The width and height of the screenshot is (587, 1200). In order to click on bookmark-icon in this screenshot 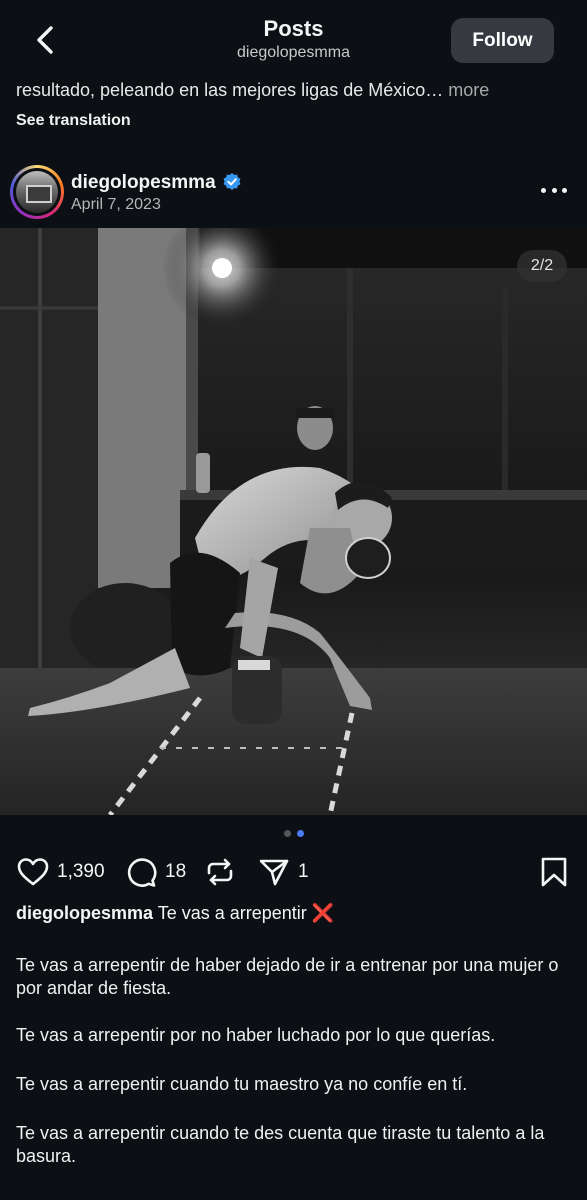, I will do `click(554, 872)`.